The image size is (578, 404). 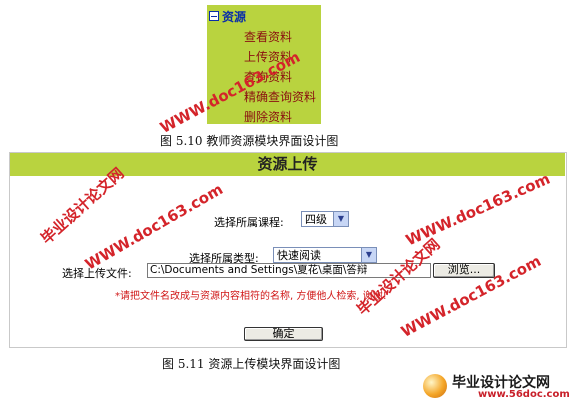 What do you see at coordinates (214, 16) in the screenshot?
I see `collapse-icon` at bounding box center [214, 16].